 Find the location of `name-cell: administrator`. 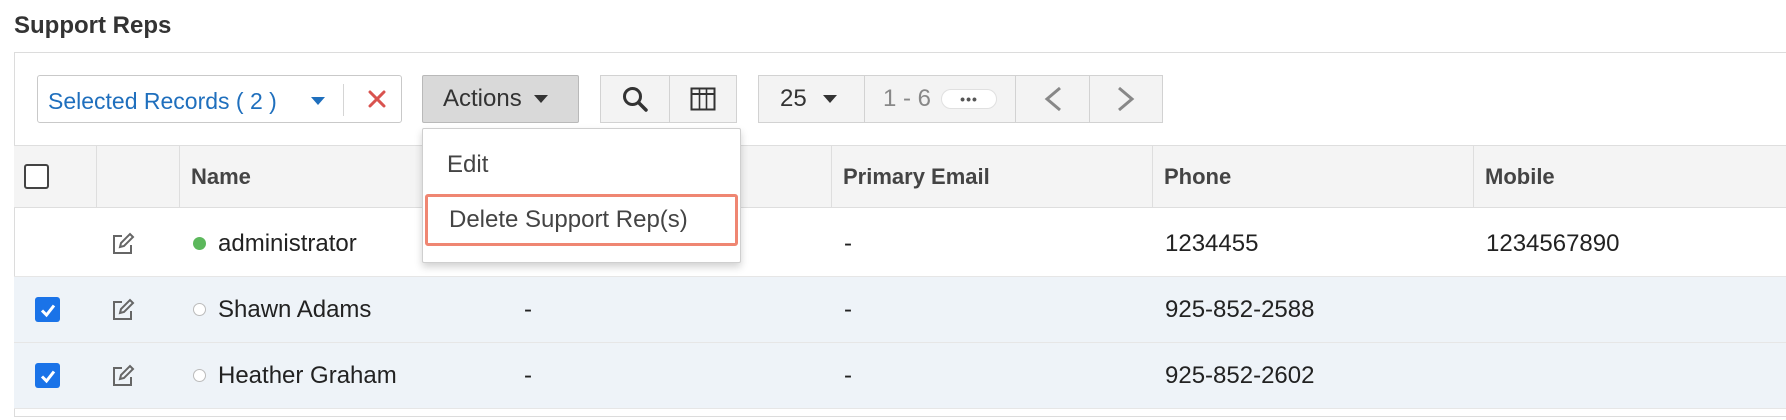

name-cell: administrator is located at coordinates (275, 243).